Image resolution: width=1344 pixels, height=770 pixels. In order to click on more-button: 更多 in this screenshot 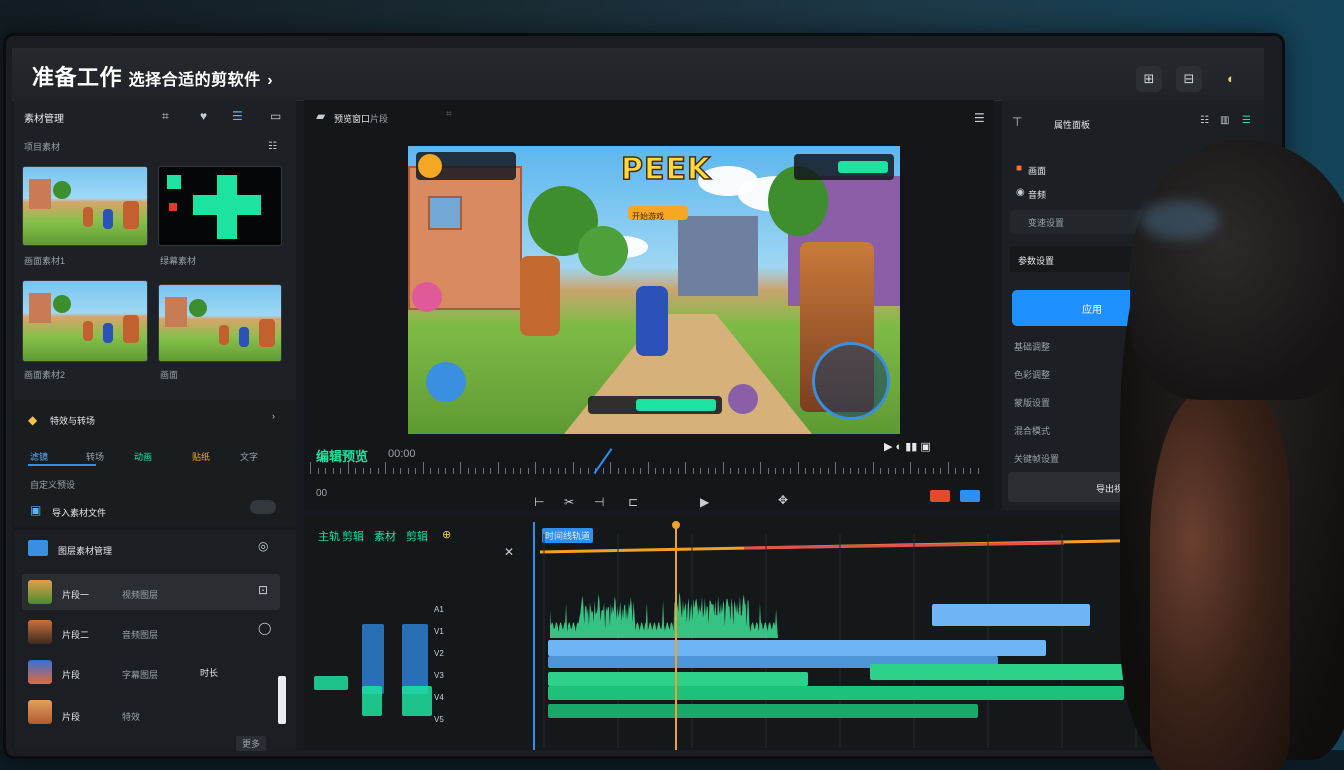, I will do `click(251, 743)`.